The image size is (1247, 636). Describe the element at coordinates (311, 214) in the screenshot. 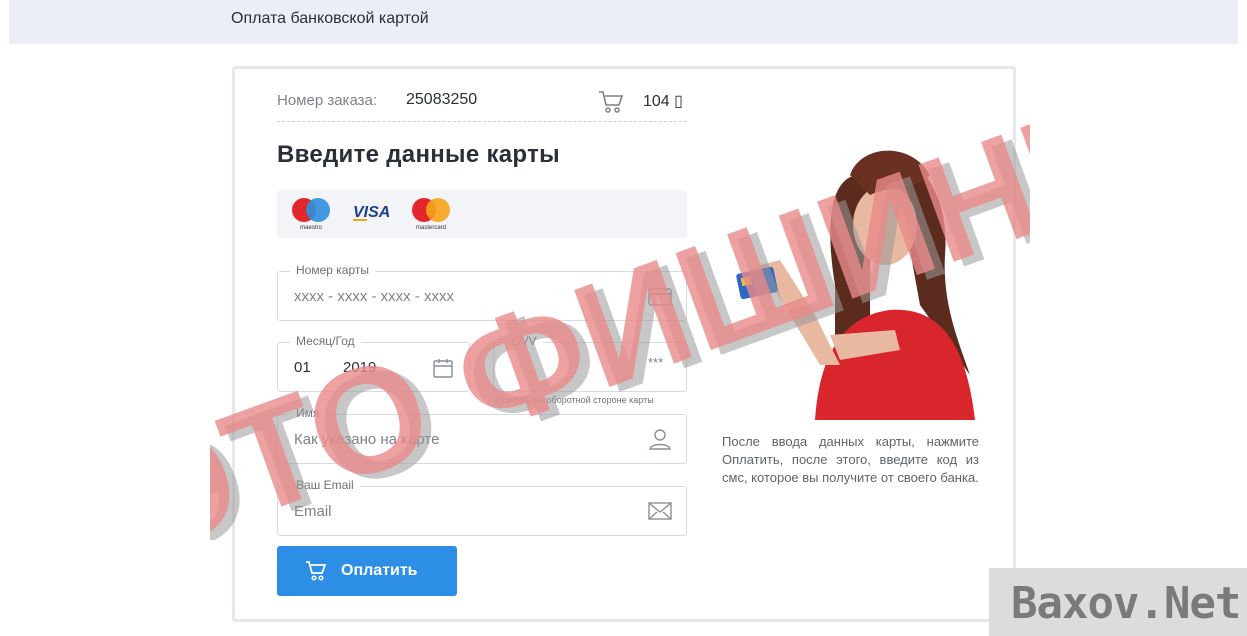

I see `maestro-logo-icon: maestro` at that location.